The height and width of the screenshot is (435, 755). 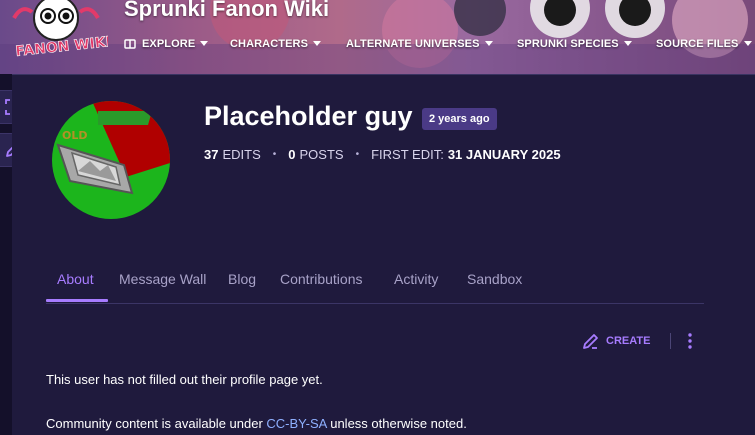 I want to click on wiki-name: Sprunki Fanon Wiki, so click(x=226, y=11).